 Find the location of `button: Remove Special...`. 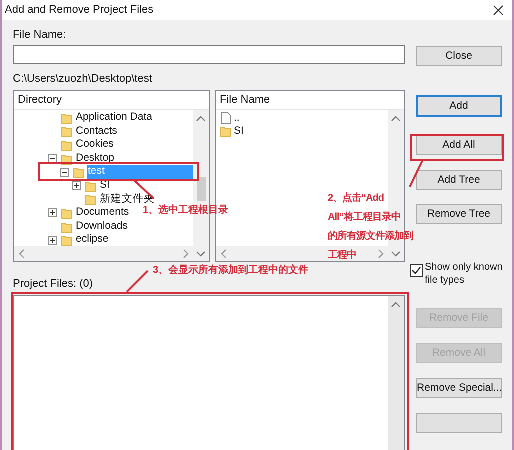

button: Remove Special... is located at coordinates (459, 388).